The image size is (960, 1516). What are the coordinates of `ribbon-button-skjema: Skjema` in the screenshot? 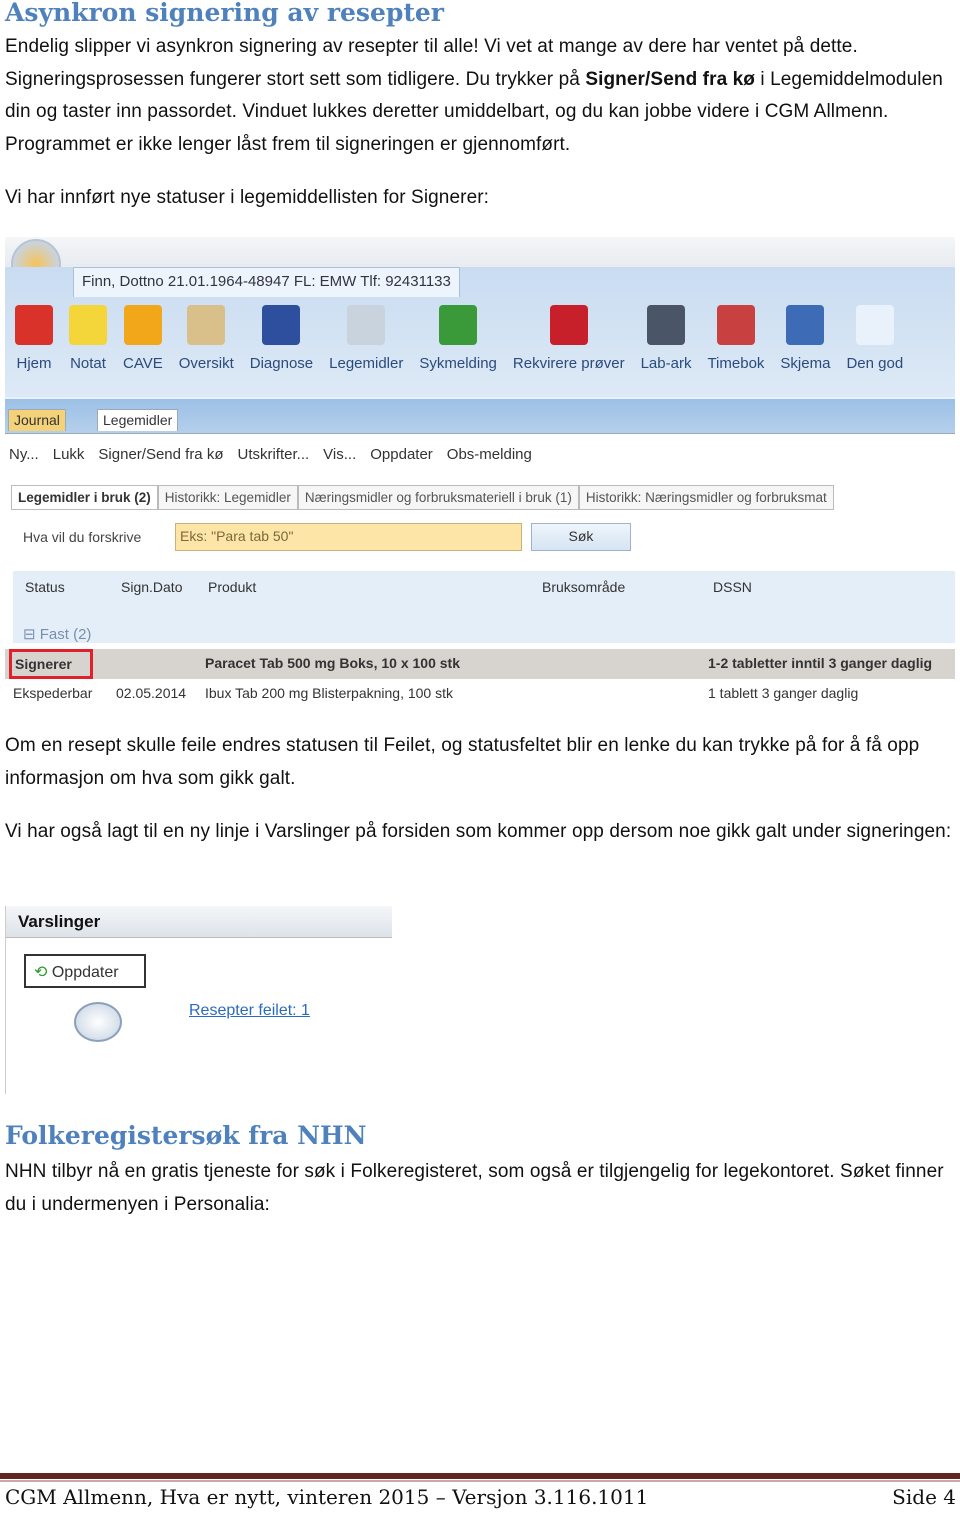 It's located at (805, 349).